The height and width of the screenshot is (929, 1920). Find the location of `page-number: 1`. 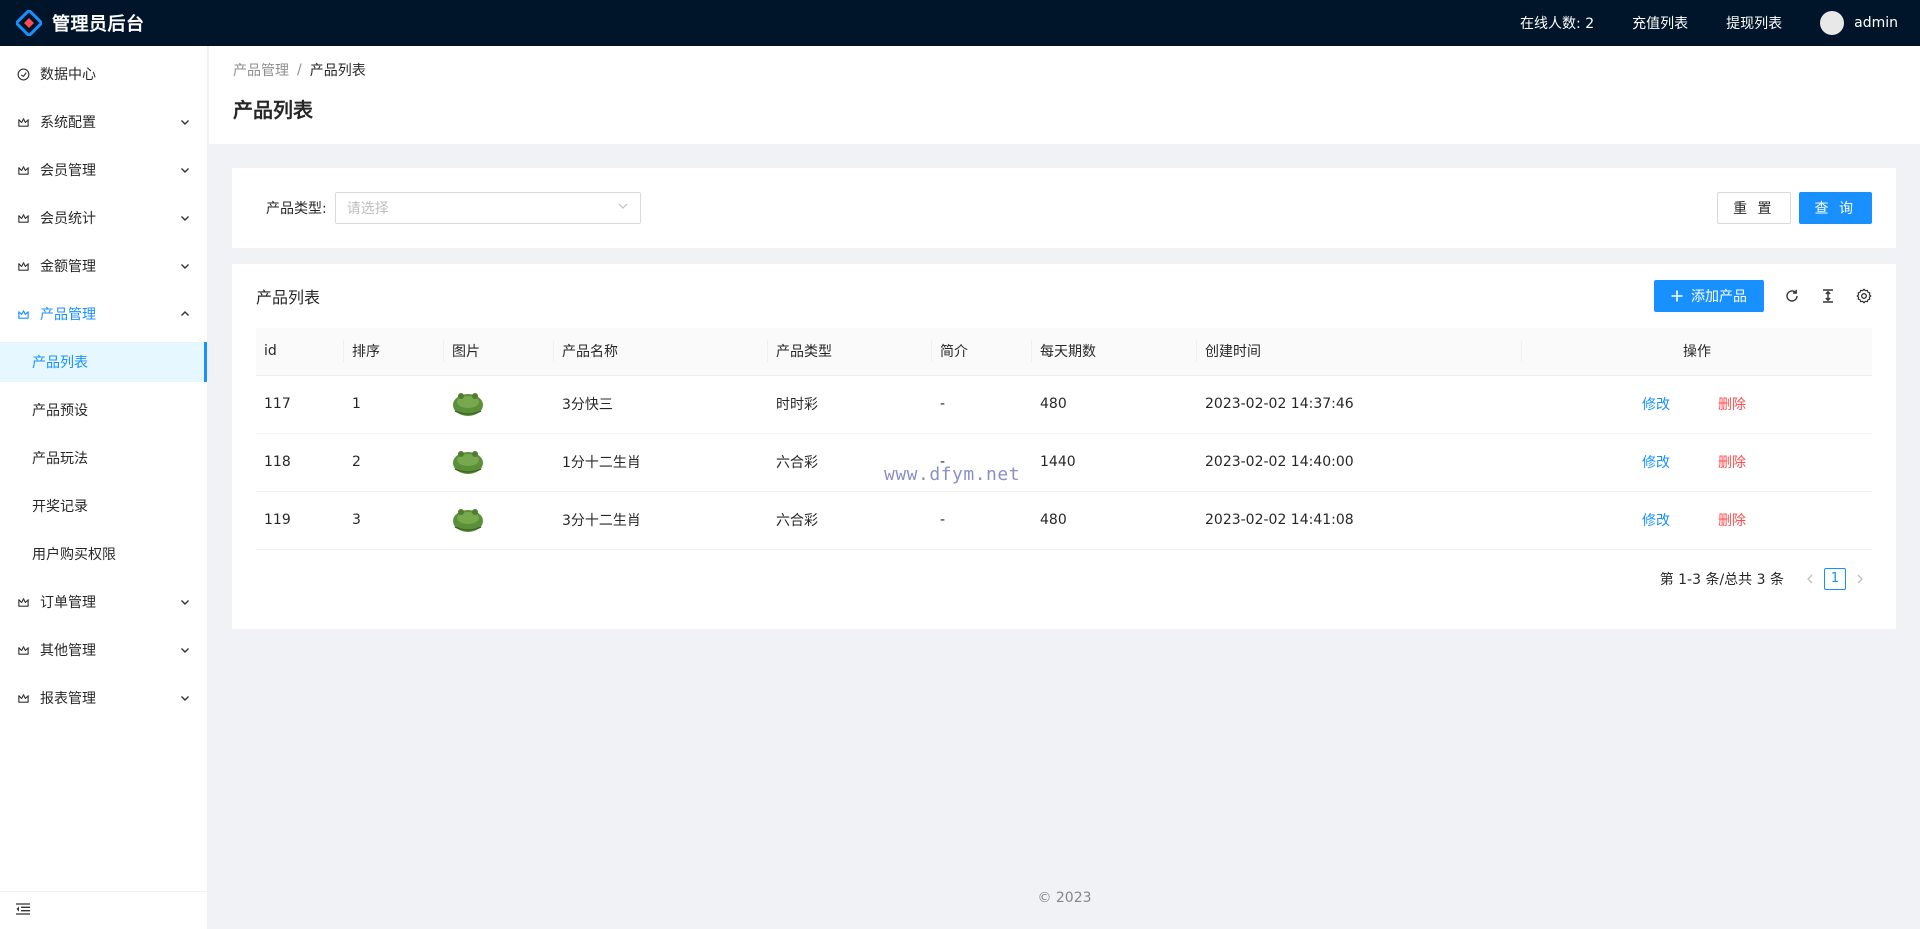

page-number: 1 is located at coordinates (1835, 578).